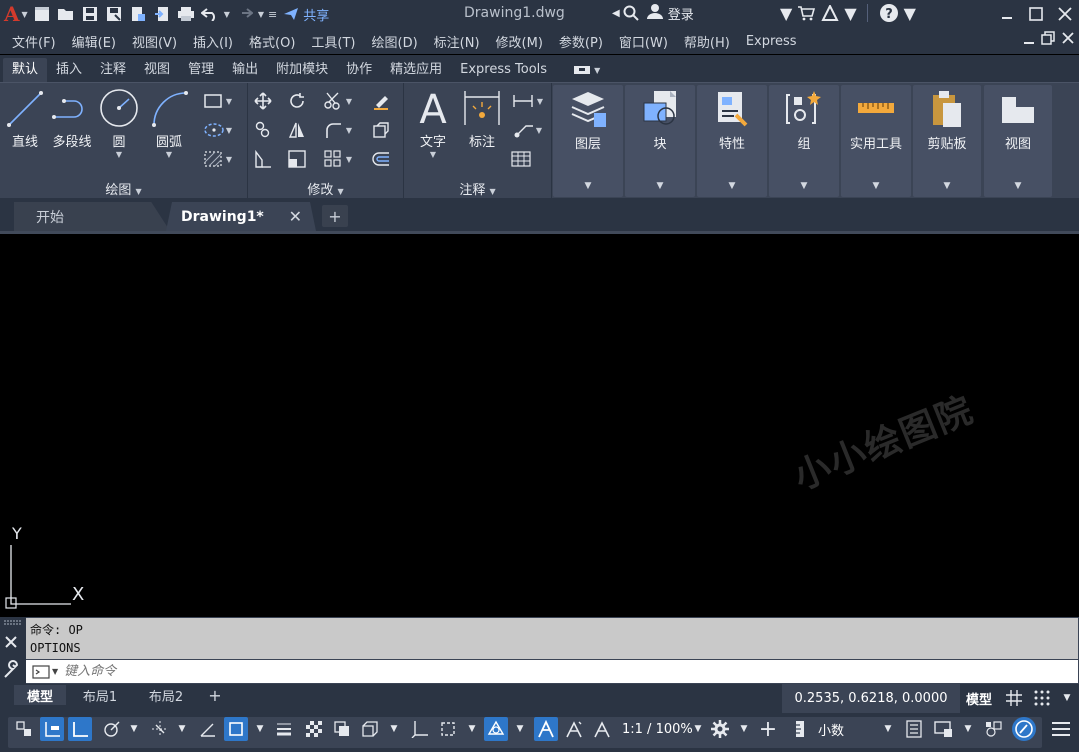 The image size is (1079, 752). Describe the element at coordinates (24, 729) in the screenshot. I see `infer-constraints-icon` at that location.